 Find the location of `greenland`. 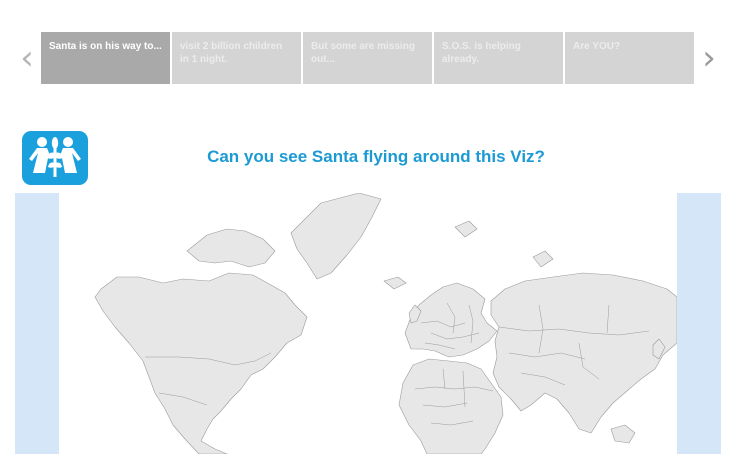

greenland is located at coordinates (336, 236).